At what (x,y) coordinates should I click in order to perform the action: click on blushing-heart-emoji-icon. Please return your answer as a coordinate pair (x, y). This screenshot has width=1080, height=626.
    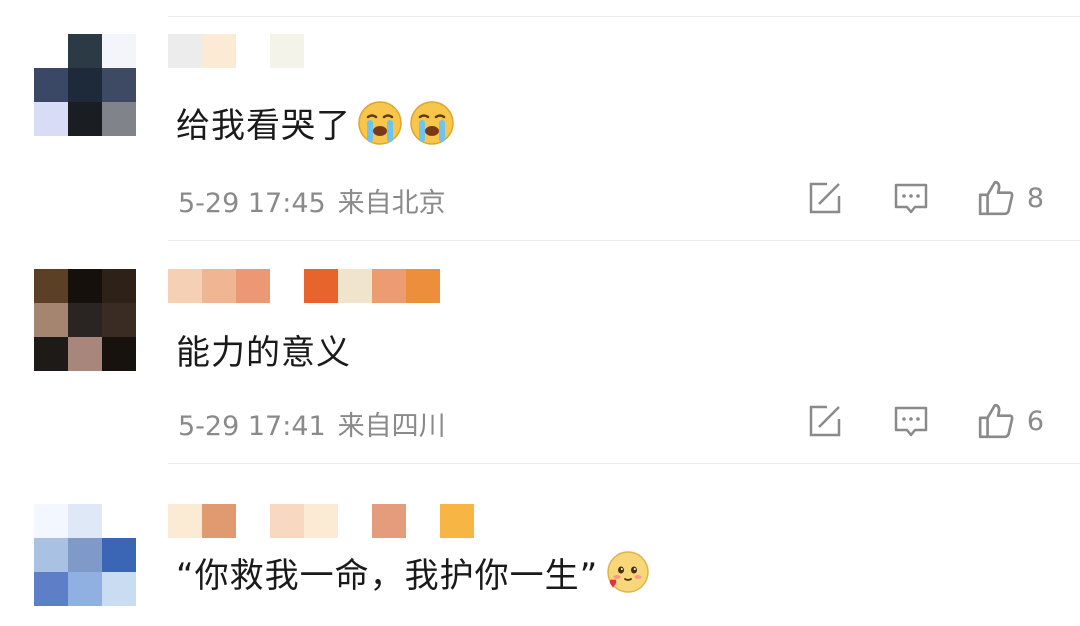
    Looking at the image, I should click on (628, 571).